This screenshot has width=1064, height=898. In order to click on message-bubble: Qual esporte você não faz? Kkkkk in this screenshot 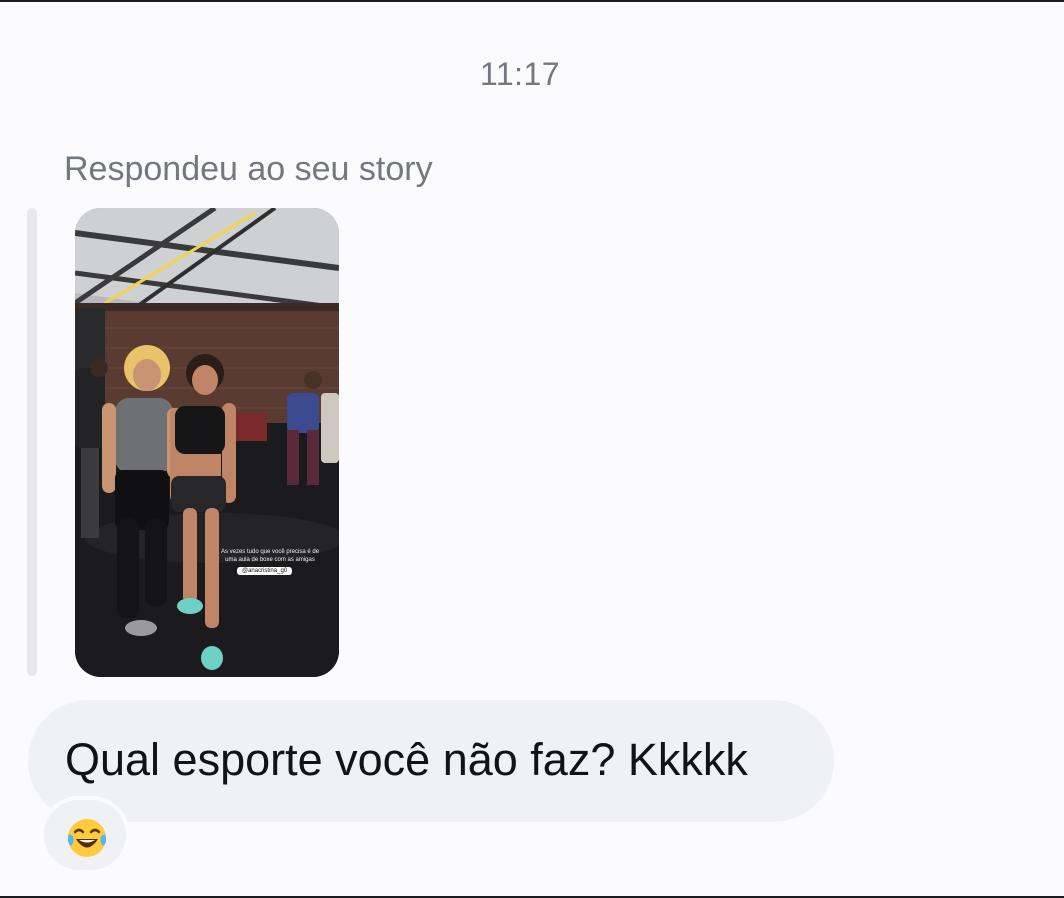, I will do `click(431, 761)`.